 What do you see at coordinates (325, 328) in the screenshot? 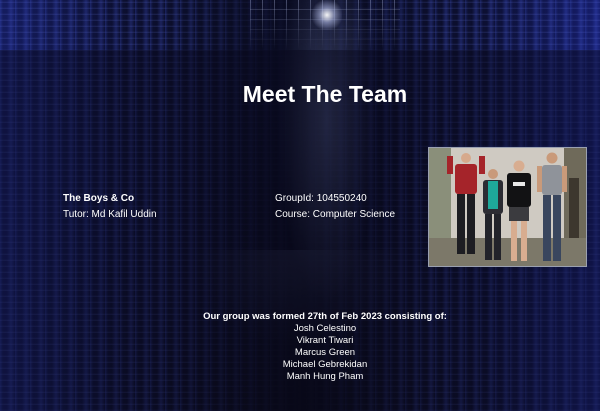
I see `member-name: Josh Celestino` at bounding box center [325, 328].